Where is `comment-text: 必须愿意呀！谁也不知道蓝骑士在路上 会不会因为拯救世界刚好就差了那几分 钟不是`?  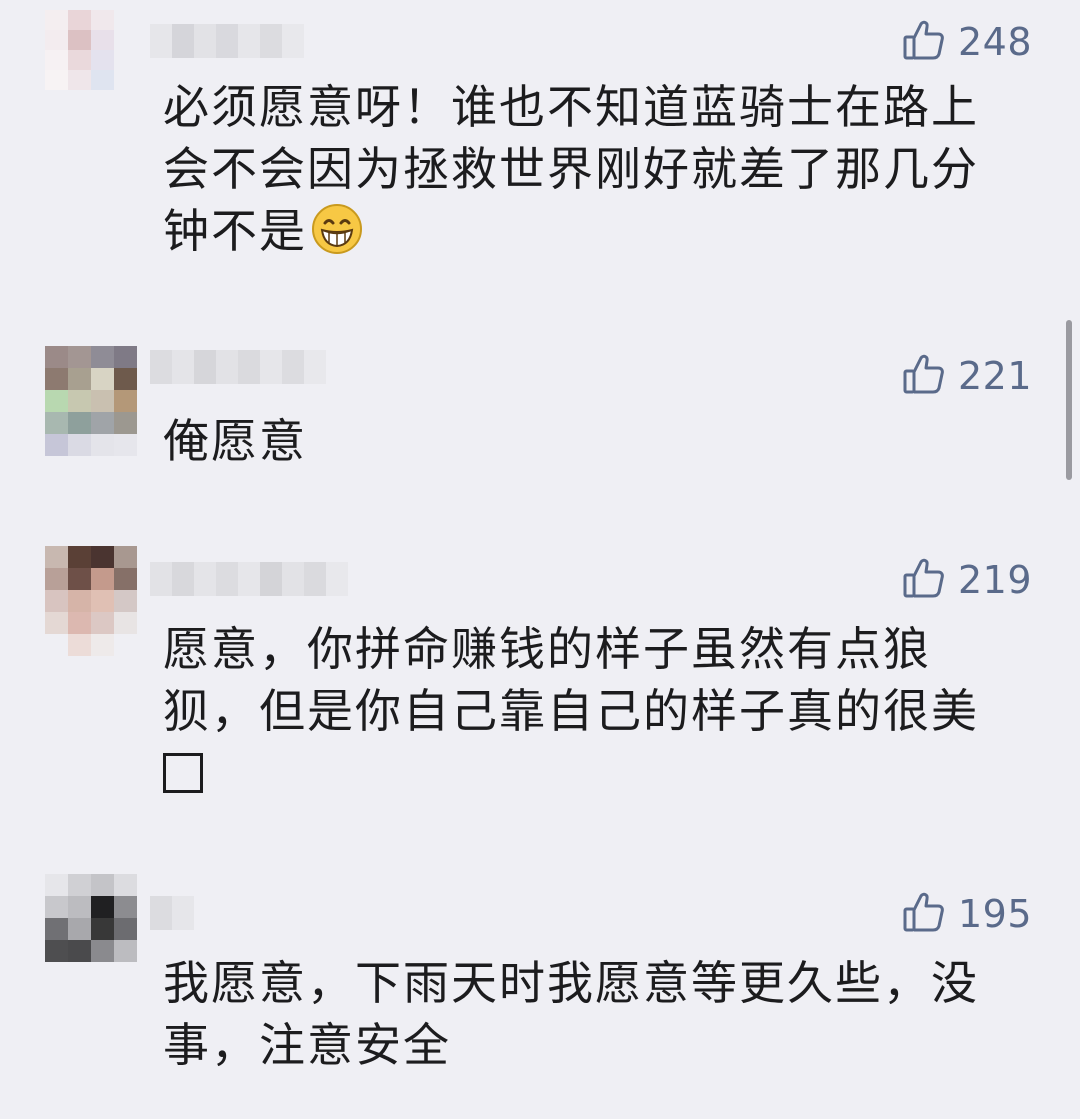
comment-text: 必须愿意呀！谁也不知道蓝骑士在路上 会不会因为拯救世界刚好就差了那几分 钟不是 is located at coordinates (583, 169).